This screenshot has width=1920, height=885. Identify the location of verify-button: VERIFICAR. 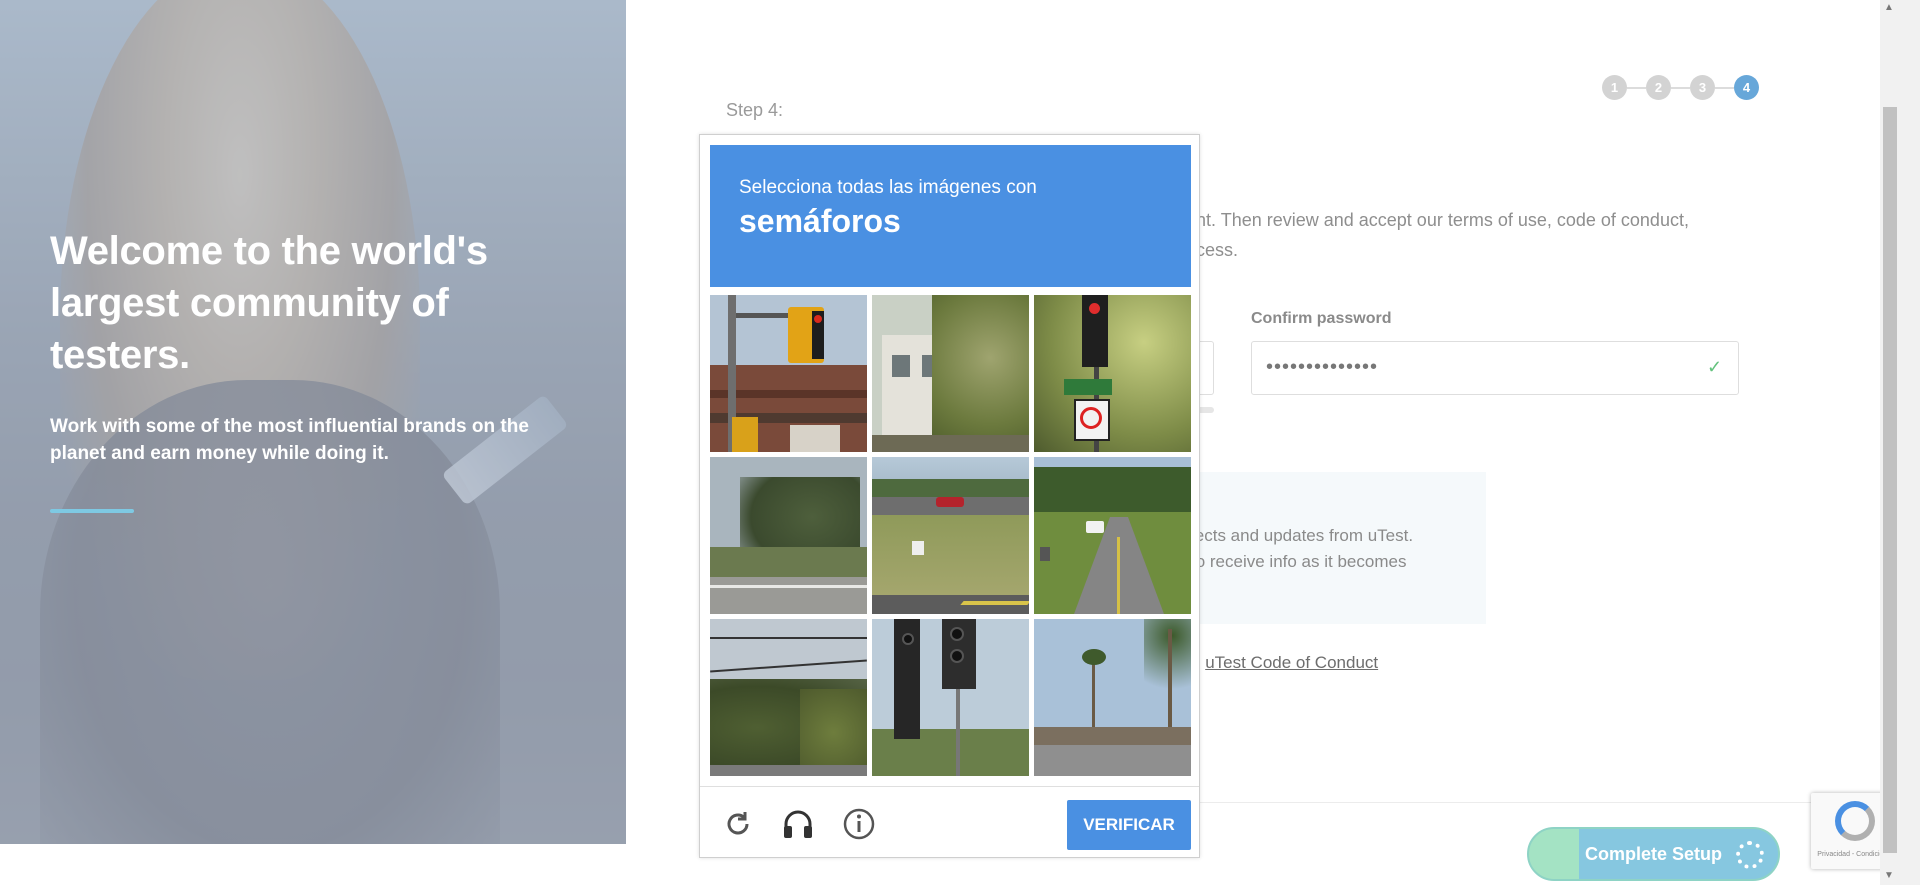
(1129, 825).